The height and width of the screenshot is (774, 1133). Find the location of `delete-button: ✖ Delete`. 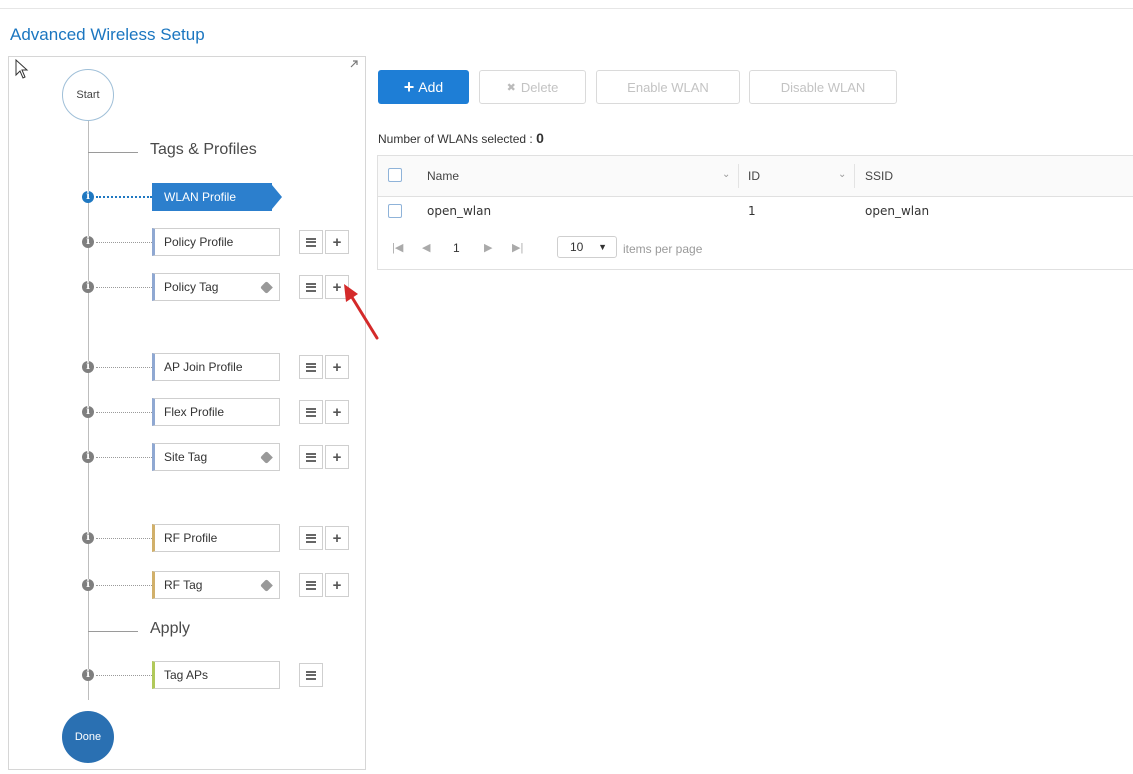

delete-button: ✖ Delete is located at coordinates (532, 87).